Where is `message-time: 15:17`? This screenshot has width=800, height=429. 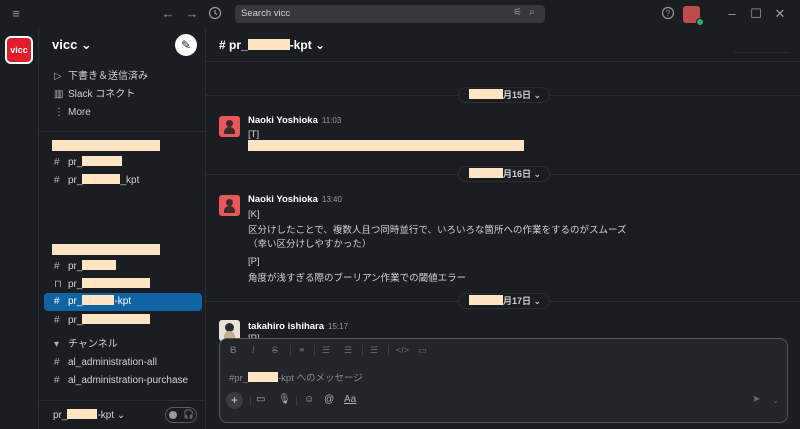 message-time: 15:17 is located at coordinates (338, 326).